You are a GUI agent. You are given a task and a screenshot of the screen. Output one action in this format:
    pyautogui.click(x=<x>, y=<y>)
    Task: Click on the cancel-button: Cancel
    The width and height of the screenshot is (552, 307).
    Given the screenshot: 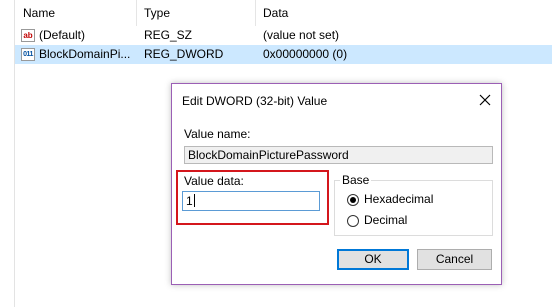 What is the action you would take?
    pyautogui.click(x=454, y=259)
    